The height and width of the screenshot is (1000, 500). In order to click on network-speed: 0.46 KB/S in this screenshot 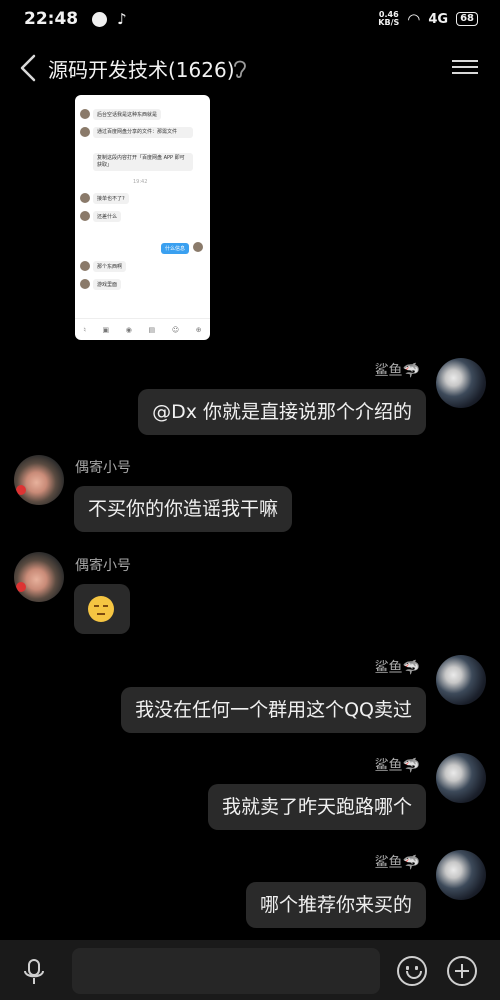, I will do `click(388, 19)`.